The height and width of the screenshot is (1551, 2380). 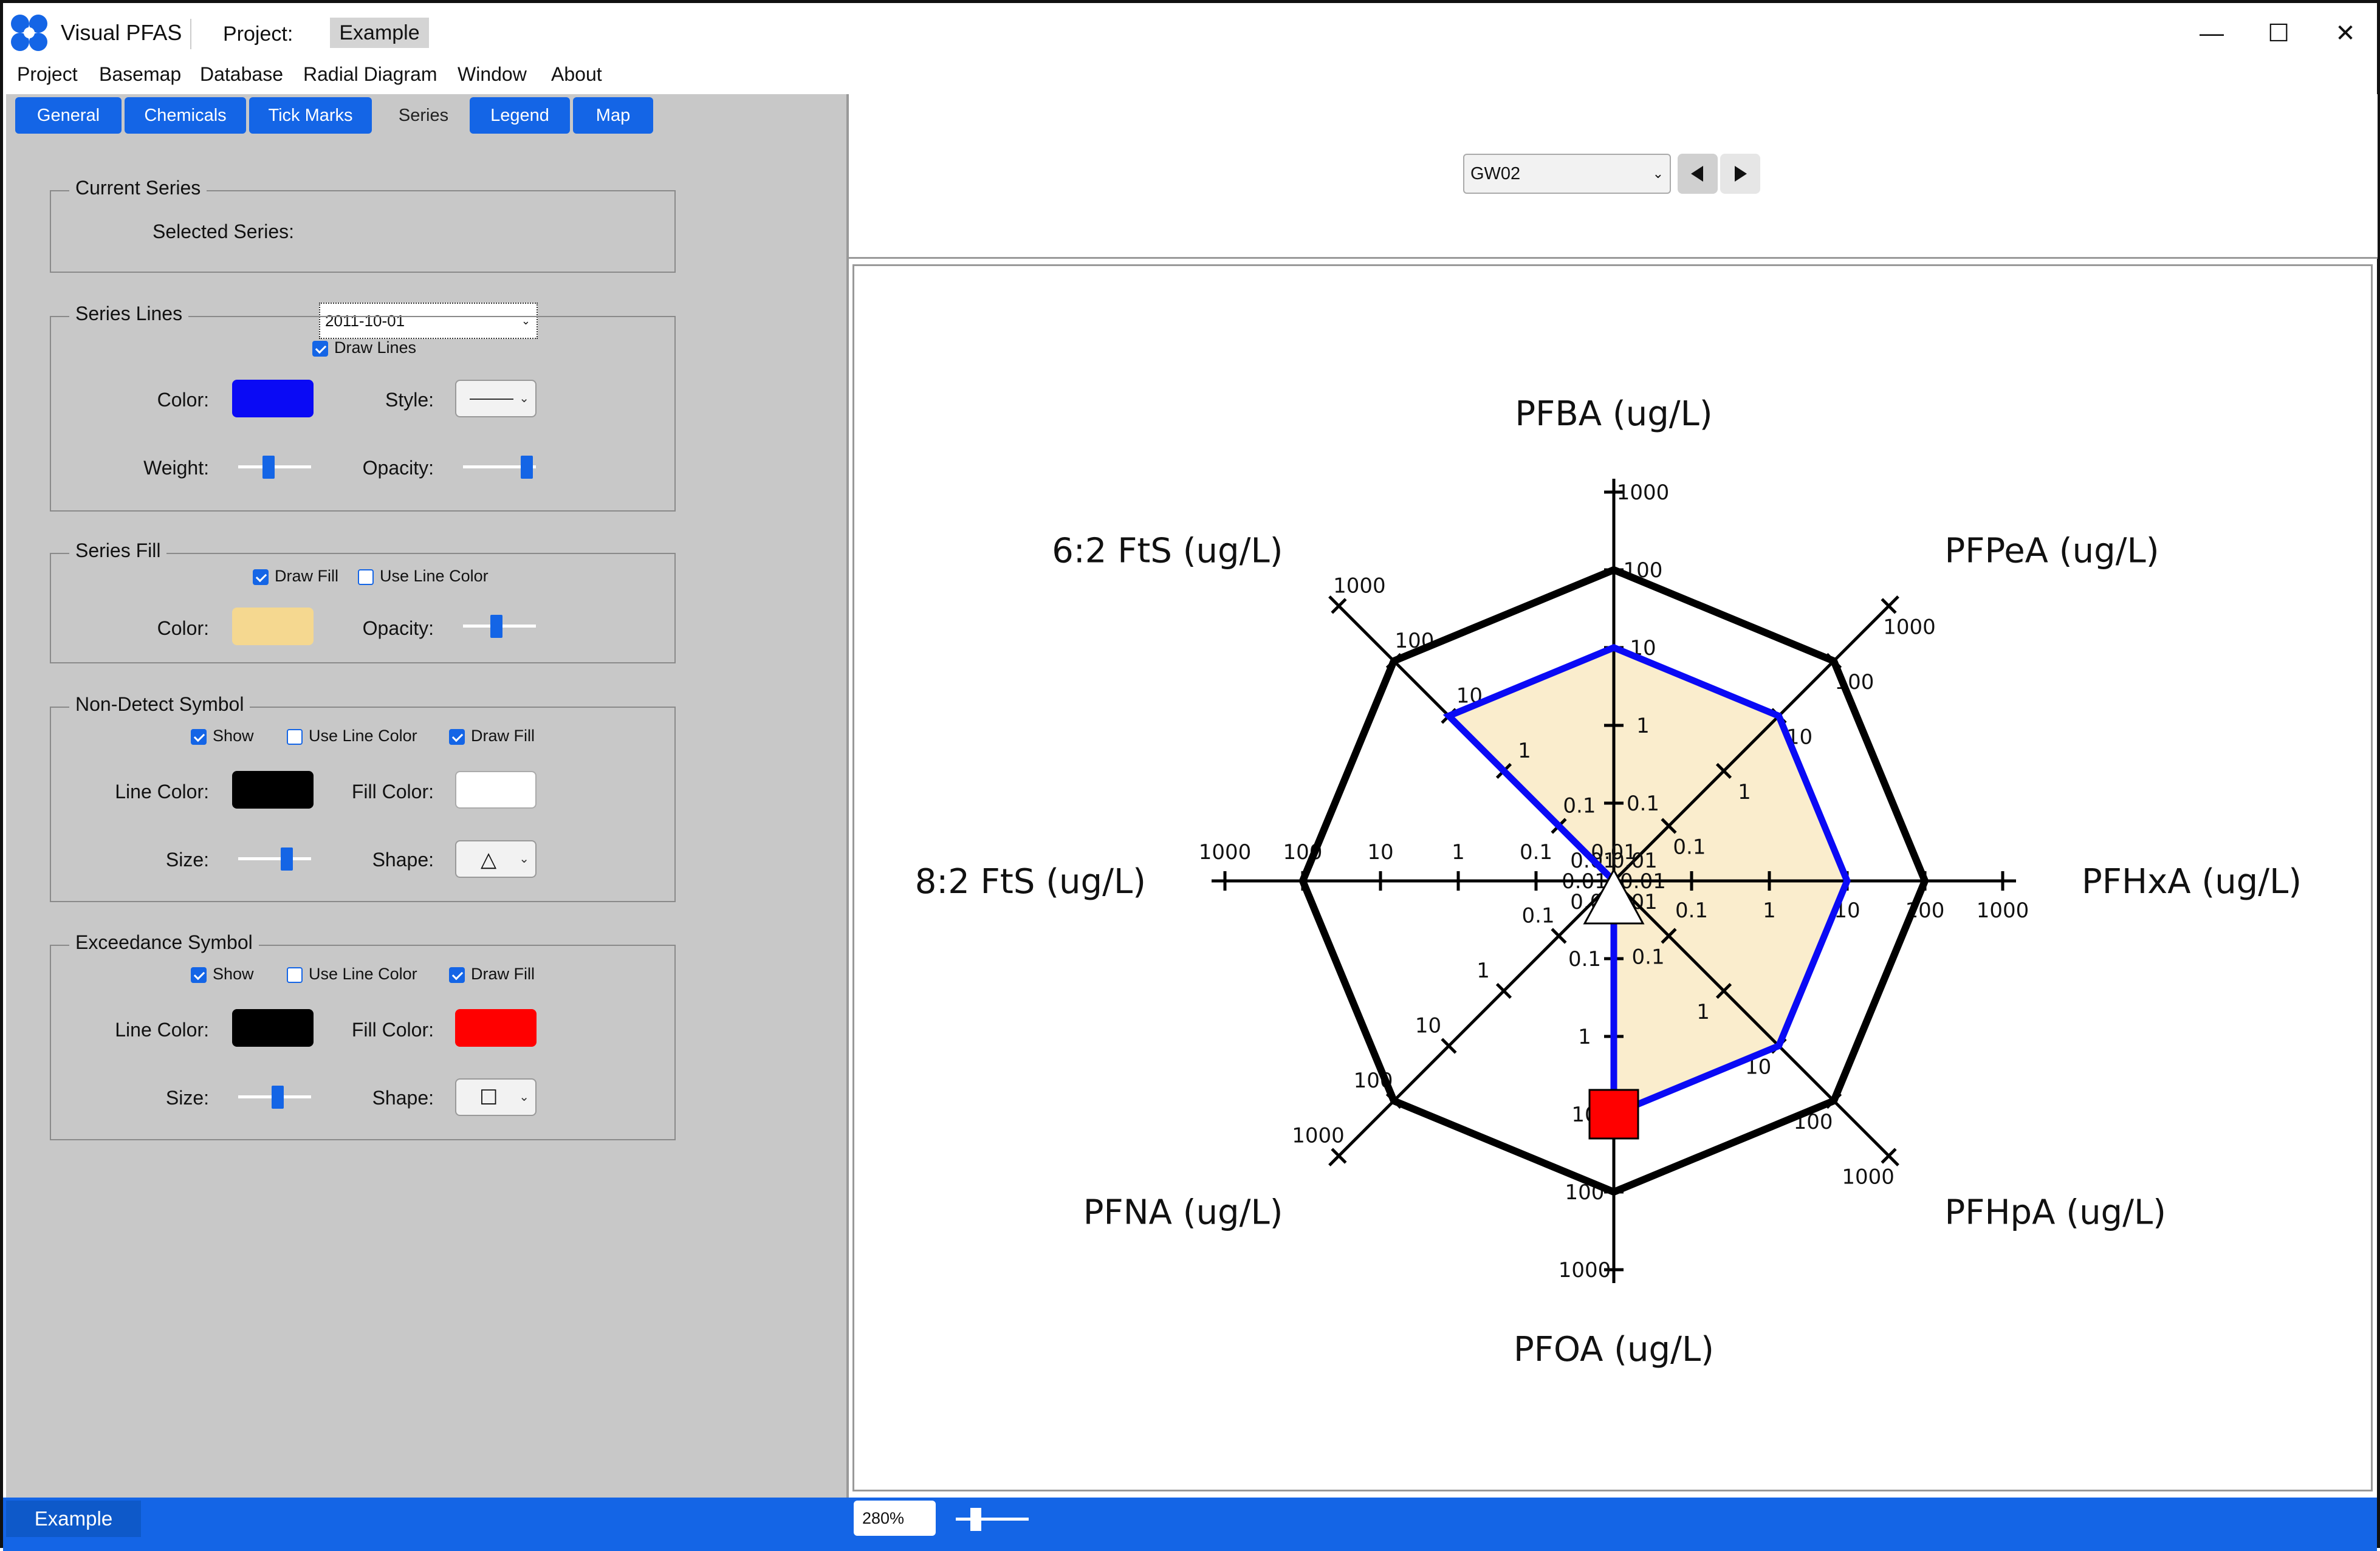 I want to click on fill-opacity-slider, so click(x=499, y=626).